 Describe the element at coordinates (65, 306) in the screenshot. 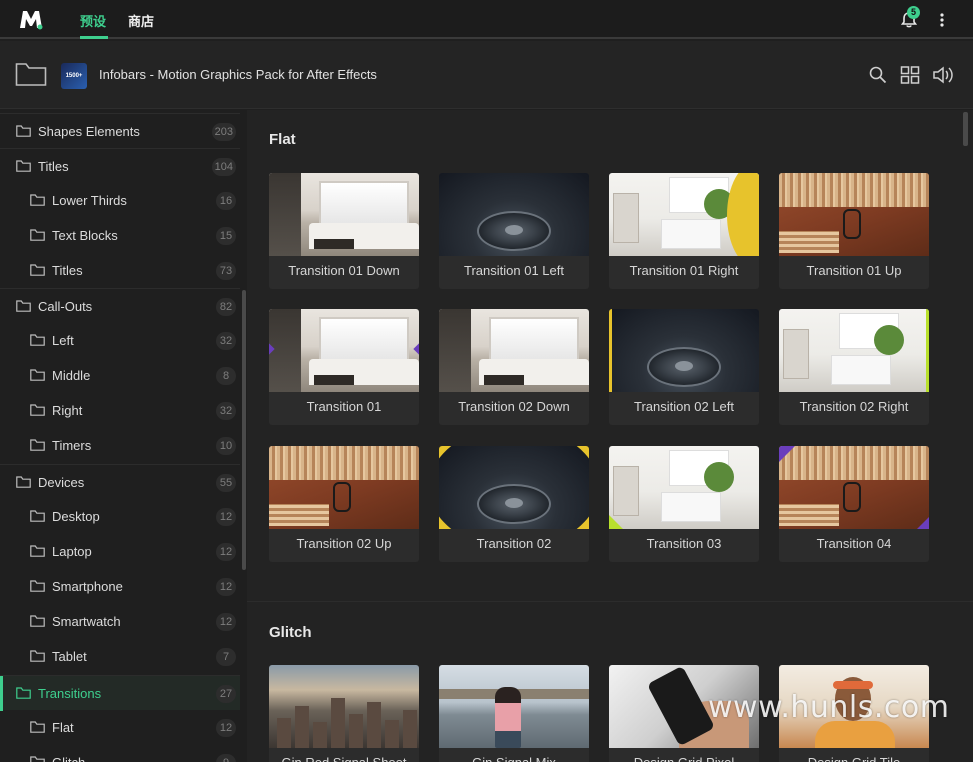

I see `sidebar-item-label: Call-Outs` at that location.